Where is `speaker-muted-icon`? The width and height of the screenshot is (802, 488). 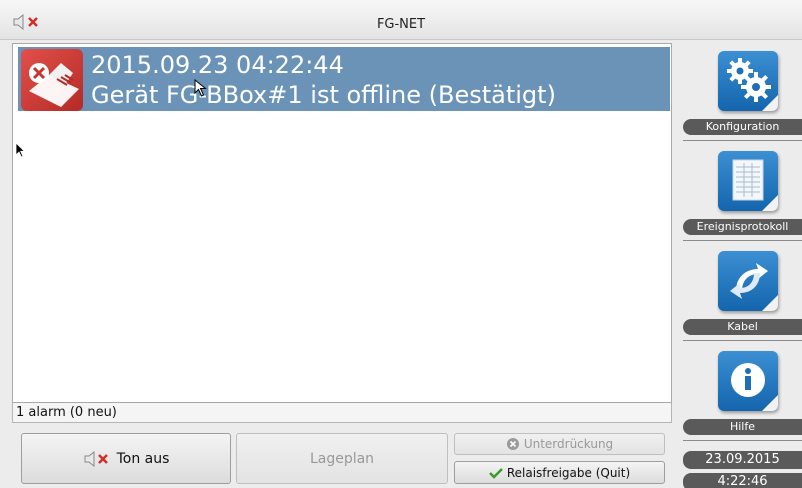
speaker-muted-icon is located at coordinates (96, 458).